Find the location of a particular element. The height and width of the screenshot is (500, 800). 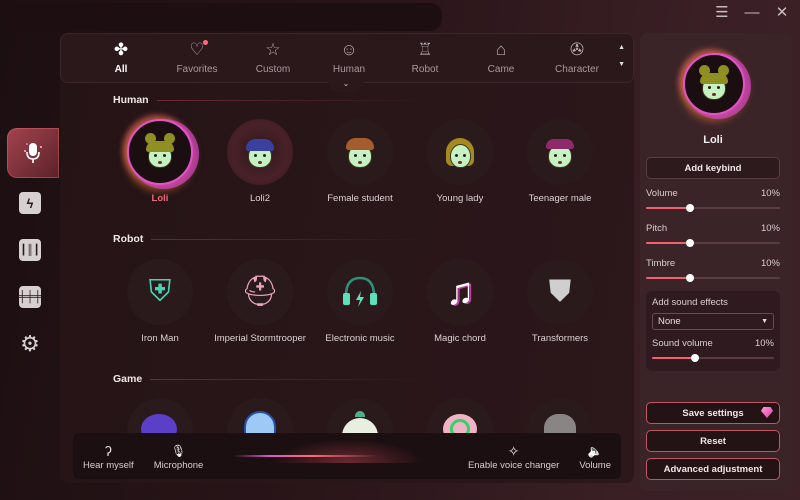

tab-game: ⌂ Came is located at coordinates (501, 58).